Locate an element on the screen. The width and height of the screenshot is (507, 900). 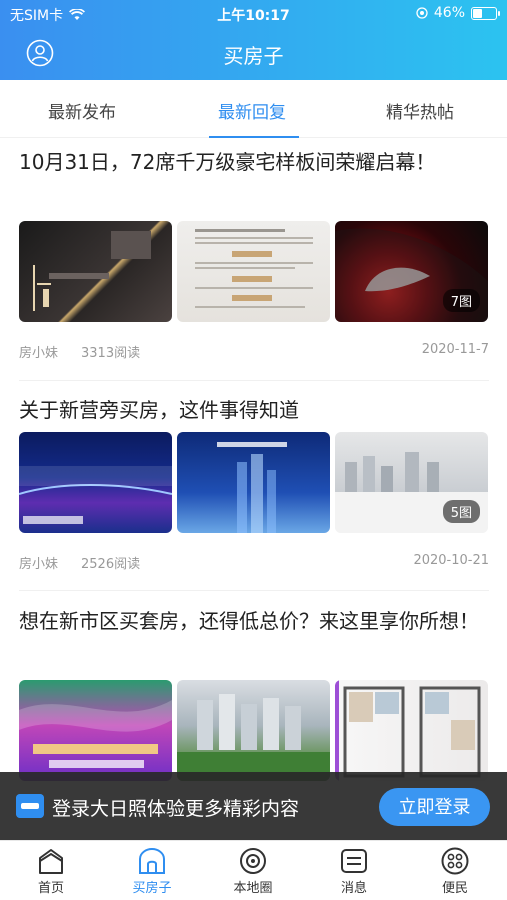
article-thumbnails is located at coordinates (254, 730).